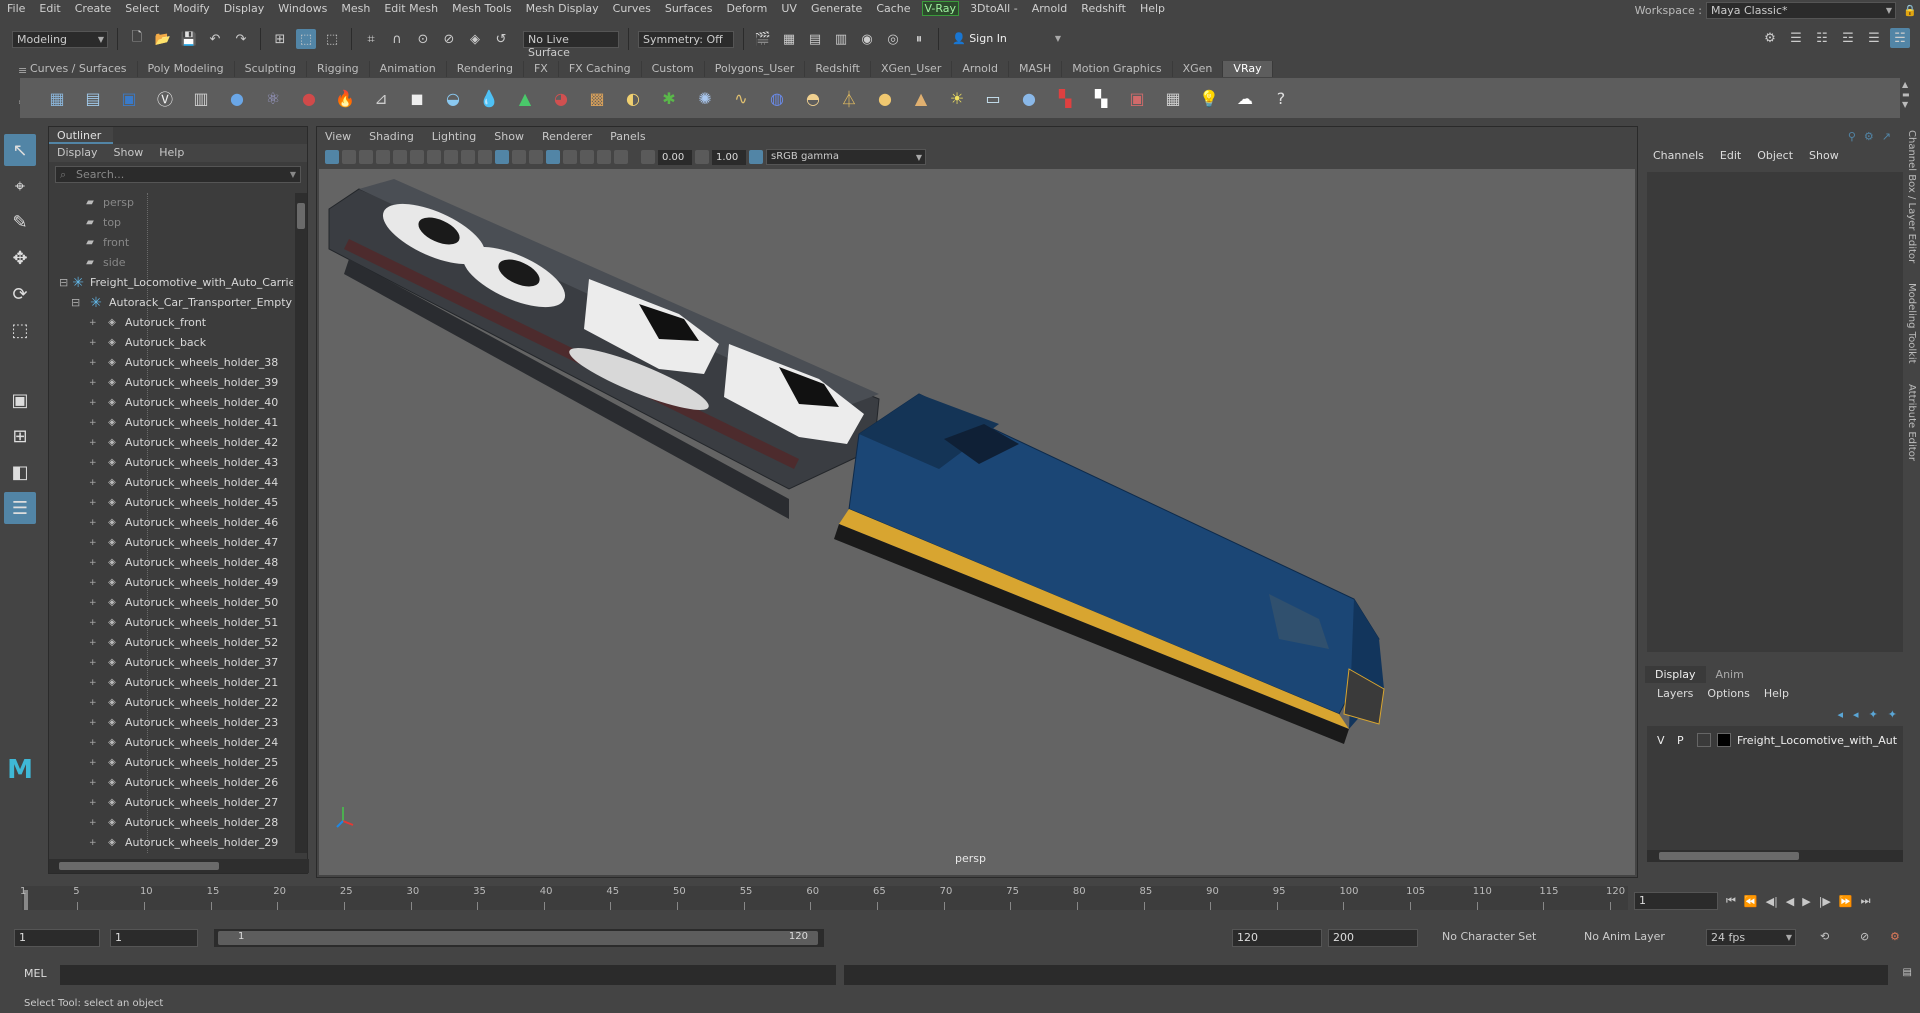 Image resolution: width=1920 pixels, height=1013 pixels. Describe the element at coordinates (1907, 972) in the screenshot. I see `script-editor-icon: ▤` at that location.